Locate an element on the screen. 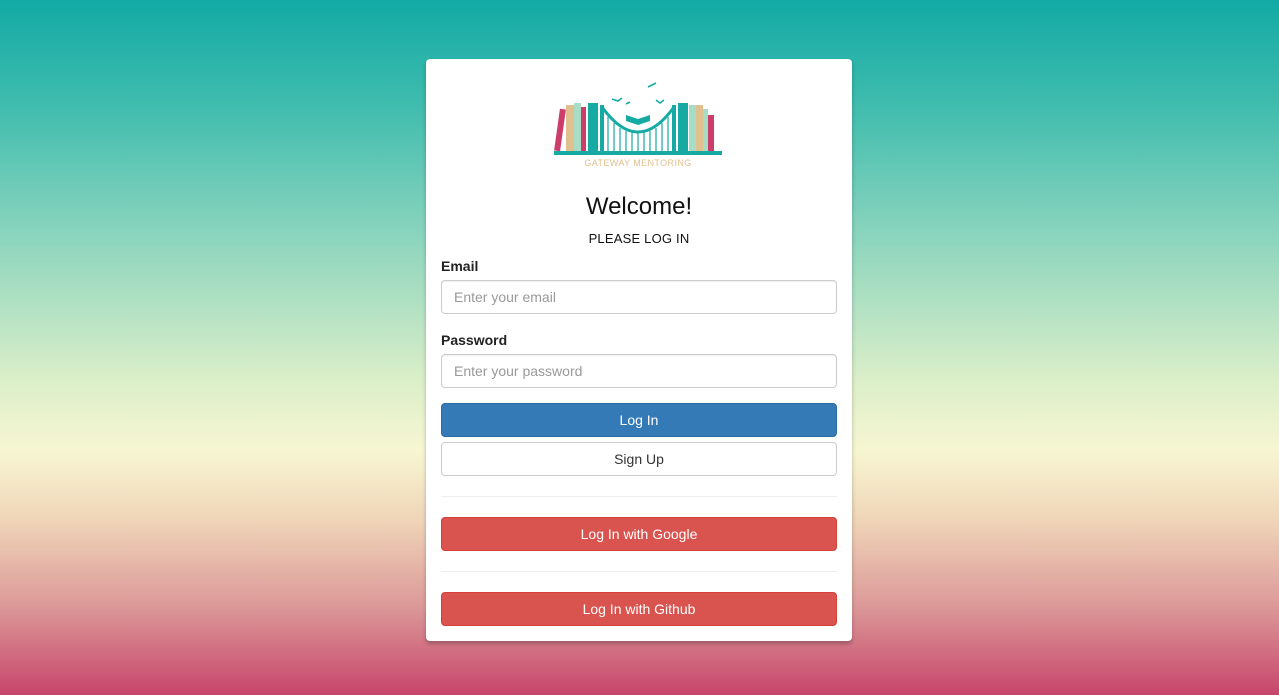  login-subtitle: PLEASE LOG IN is located at coordinates (639, 238).